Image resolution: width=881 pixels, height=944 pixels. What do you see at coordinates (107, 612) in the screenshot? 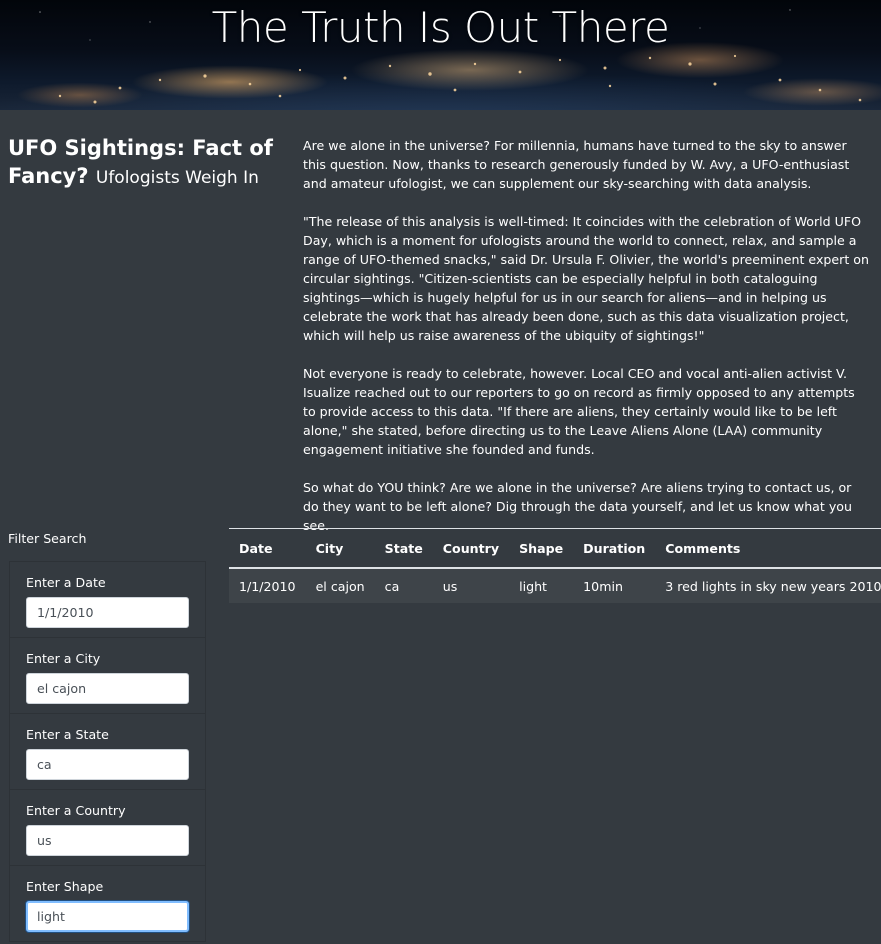
I see `date-input` at bounding box center [107, 612].